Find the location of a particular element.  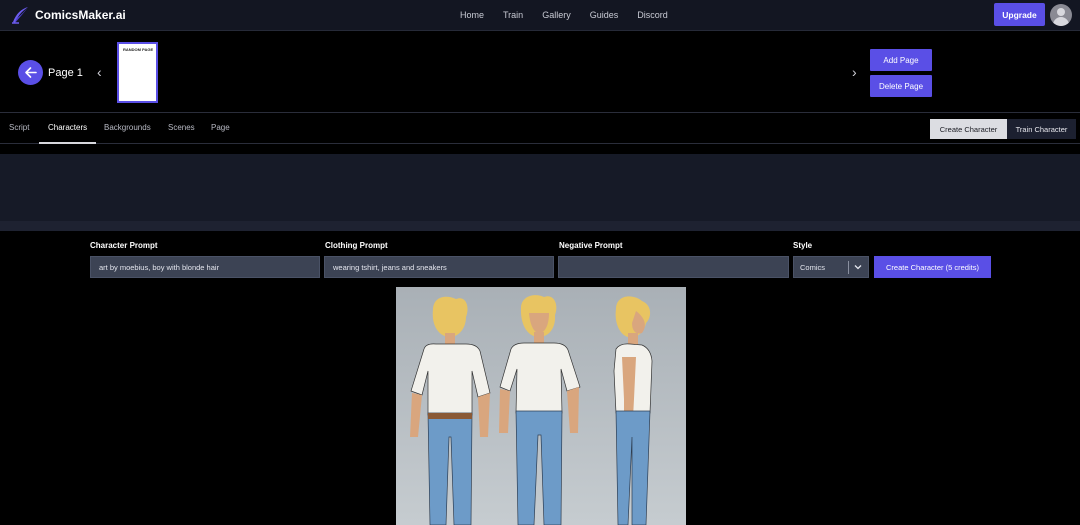

avatar-body is located at coordinates (1061, 21).